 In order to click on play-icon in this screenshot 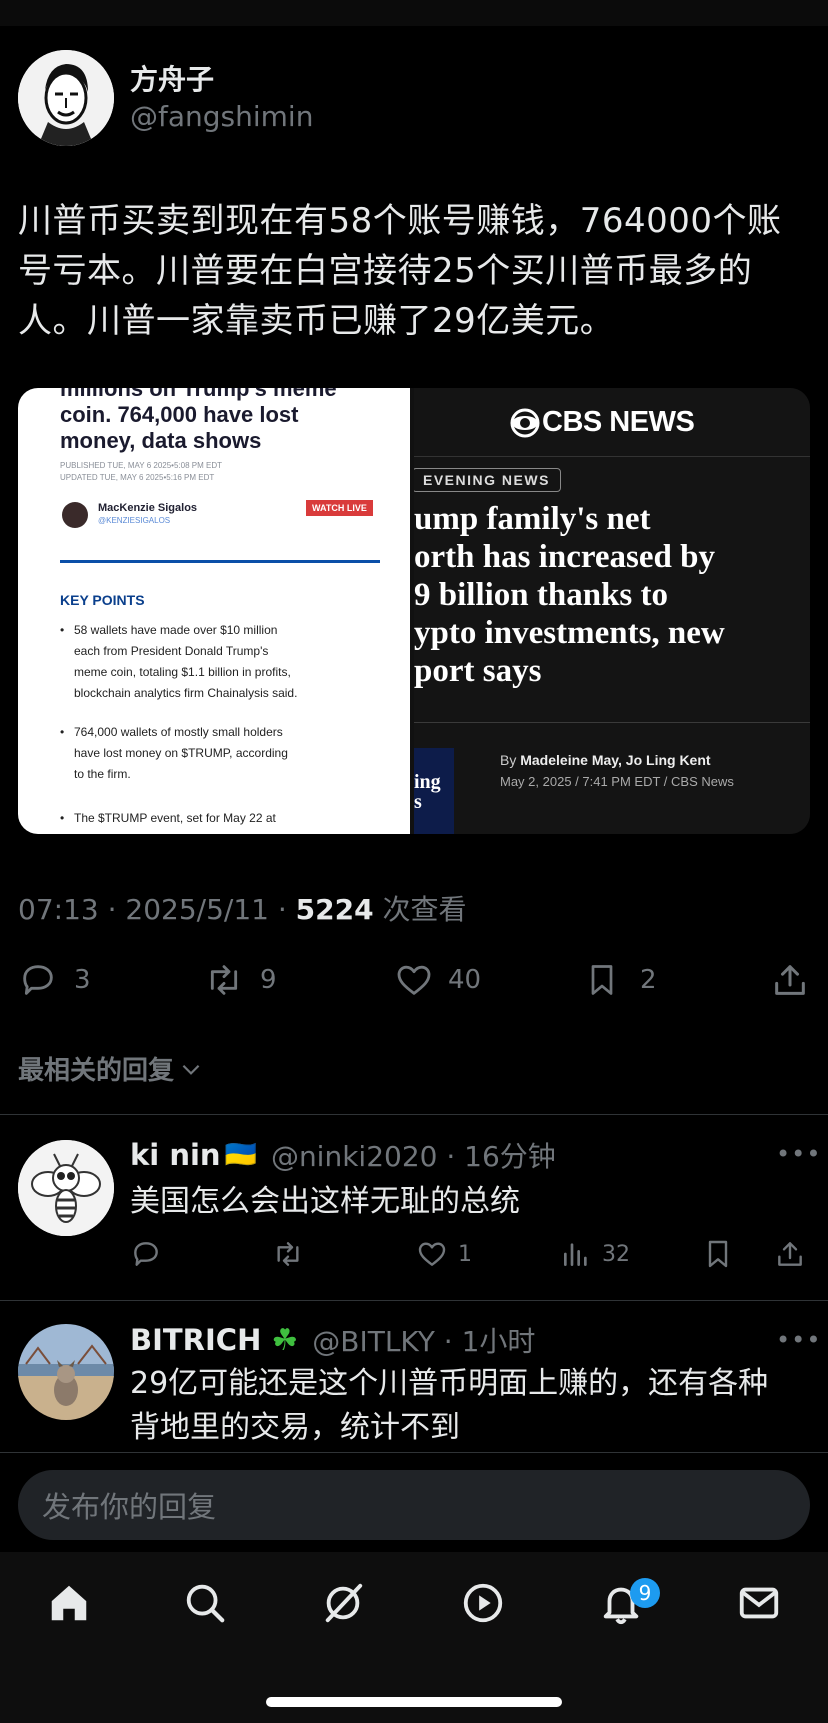, I will do `click(483, 1603)`.